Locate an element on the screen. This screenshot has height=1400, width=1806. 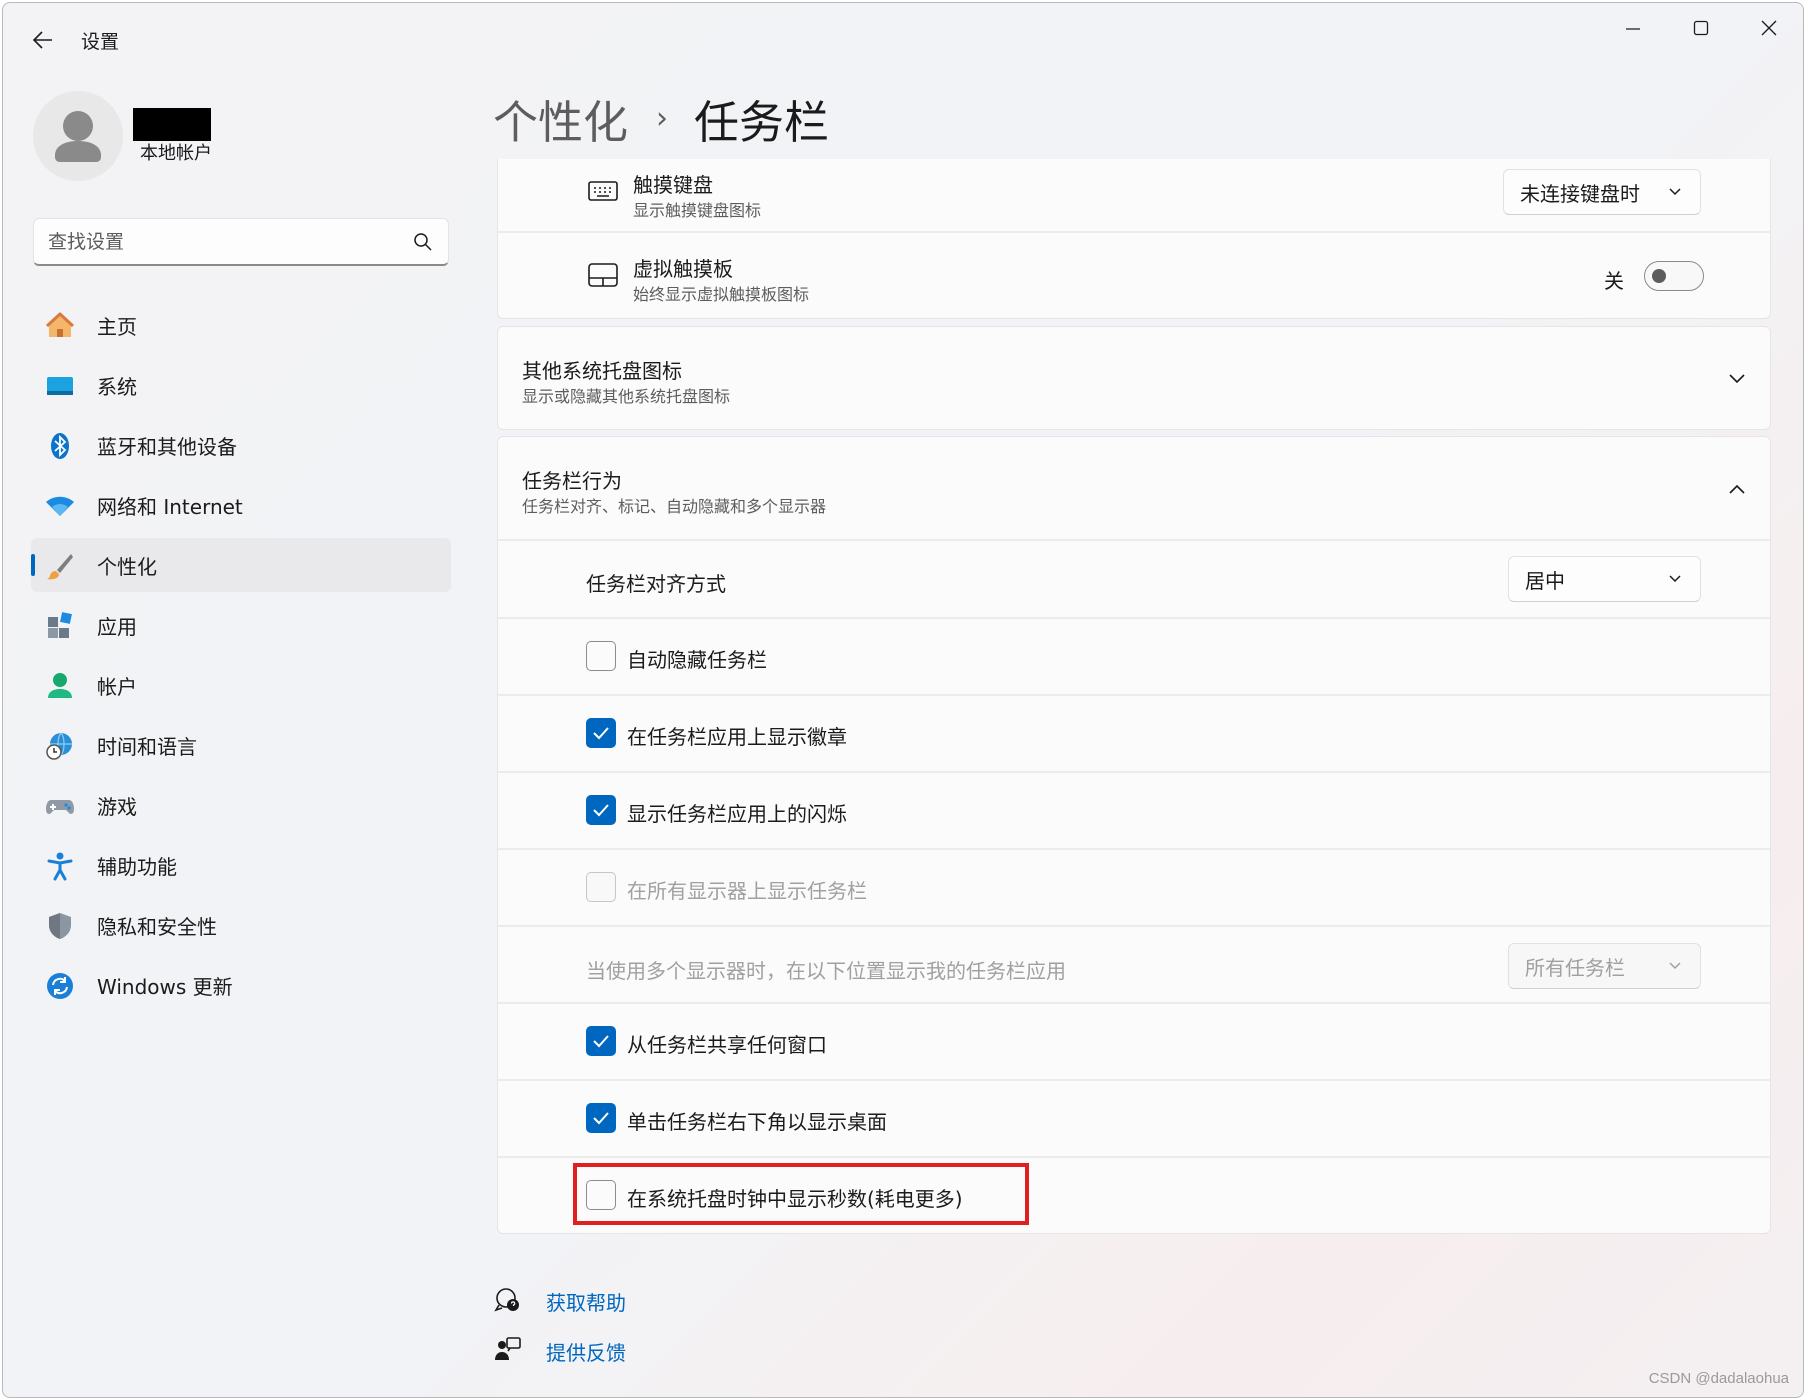
virtual-touchpad-toggle is located at coordinates (1674, 276).